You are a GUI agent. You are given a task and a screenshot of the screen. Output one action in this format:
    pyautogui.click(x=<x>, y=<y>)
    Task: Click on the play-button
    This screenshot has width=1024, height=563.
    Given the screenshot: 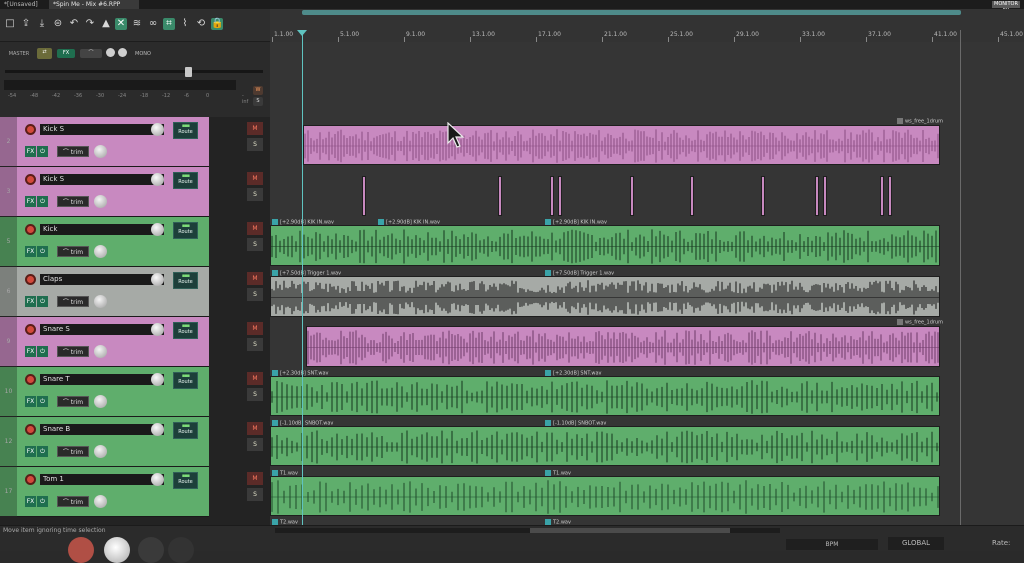 What is the action you would take?
    pyautogui.click(x=117, y=550)
    